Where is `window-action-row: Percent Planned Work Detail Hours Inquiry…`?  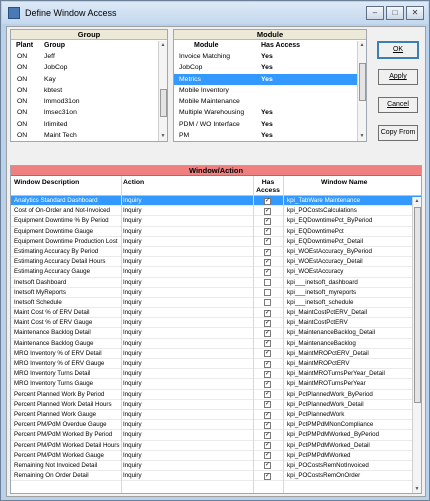
window-action-row: Percent Planned Work Detail Hours Inquiry… is located at coordinates (216, 405).